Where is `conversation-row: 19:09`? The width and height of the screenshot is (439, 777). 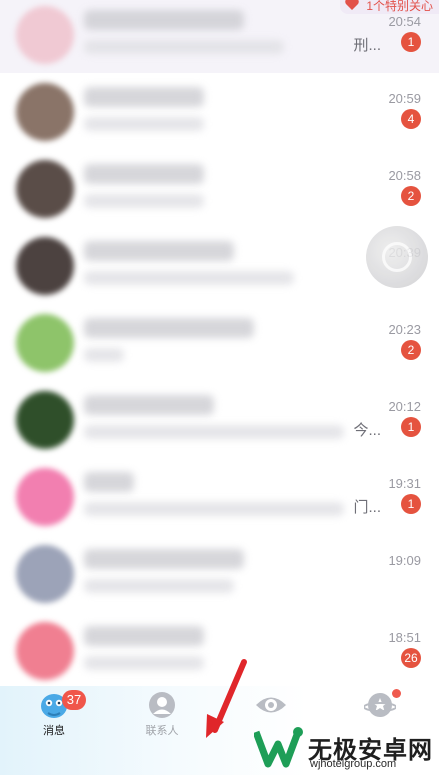
conversation-row: 19:09 is located at coordinates (219, 573).